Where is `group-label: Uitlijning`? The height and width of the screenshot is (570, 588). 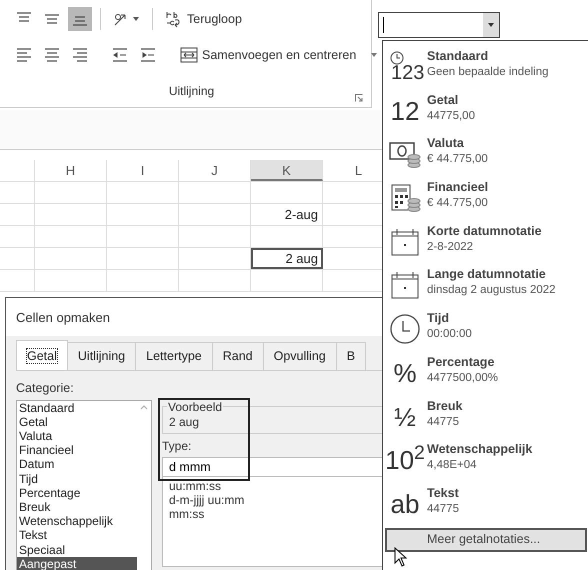 group-label: Uitlijning is located at coordinates (191, 91).